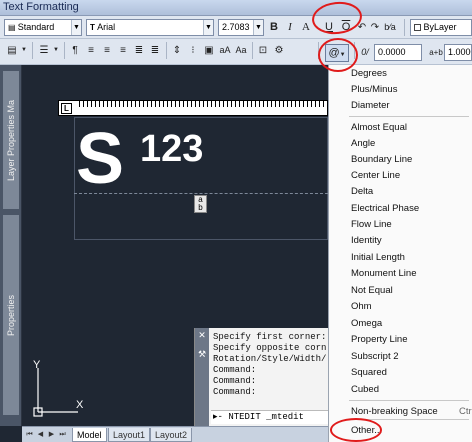 Image resolution: width=472 pixels, height=442 pixels. Describe the element at coordinates (177, 50) in the screenshot. I see `line-spacing-icon: ⇕` at that location.